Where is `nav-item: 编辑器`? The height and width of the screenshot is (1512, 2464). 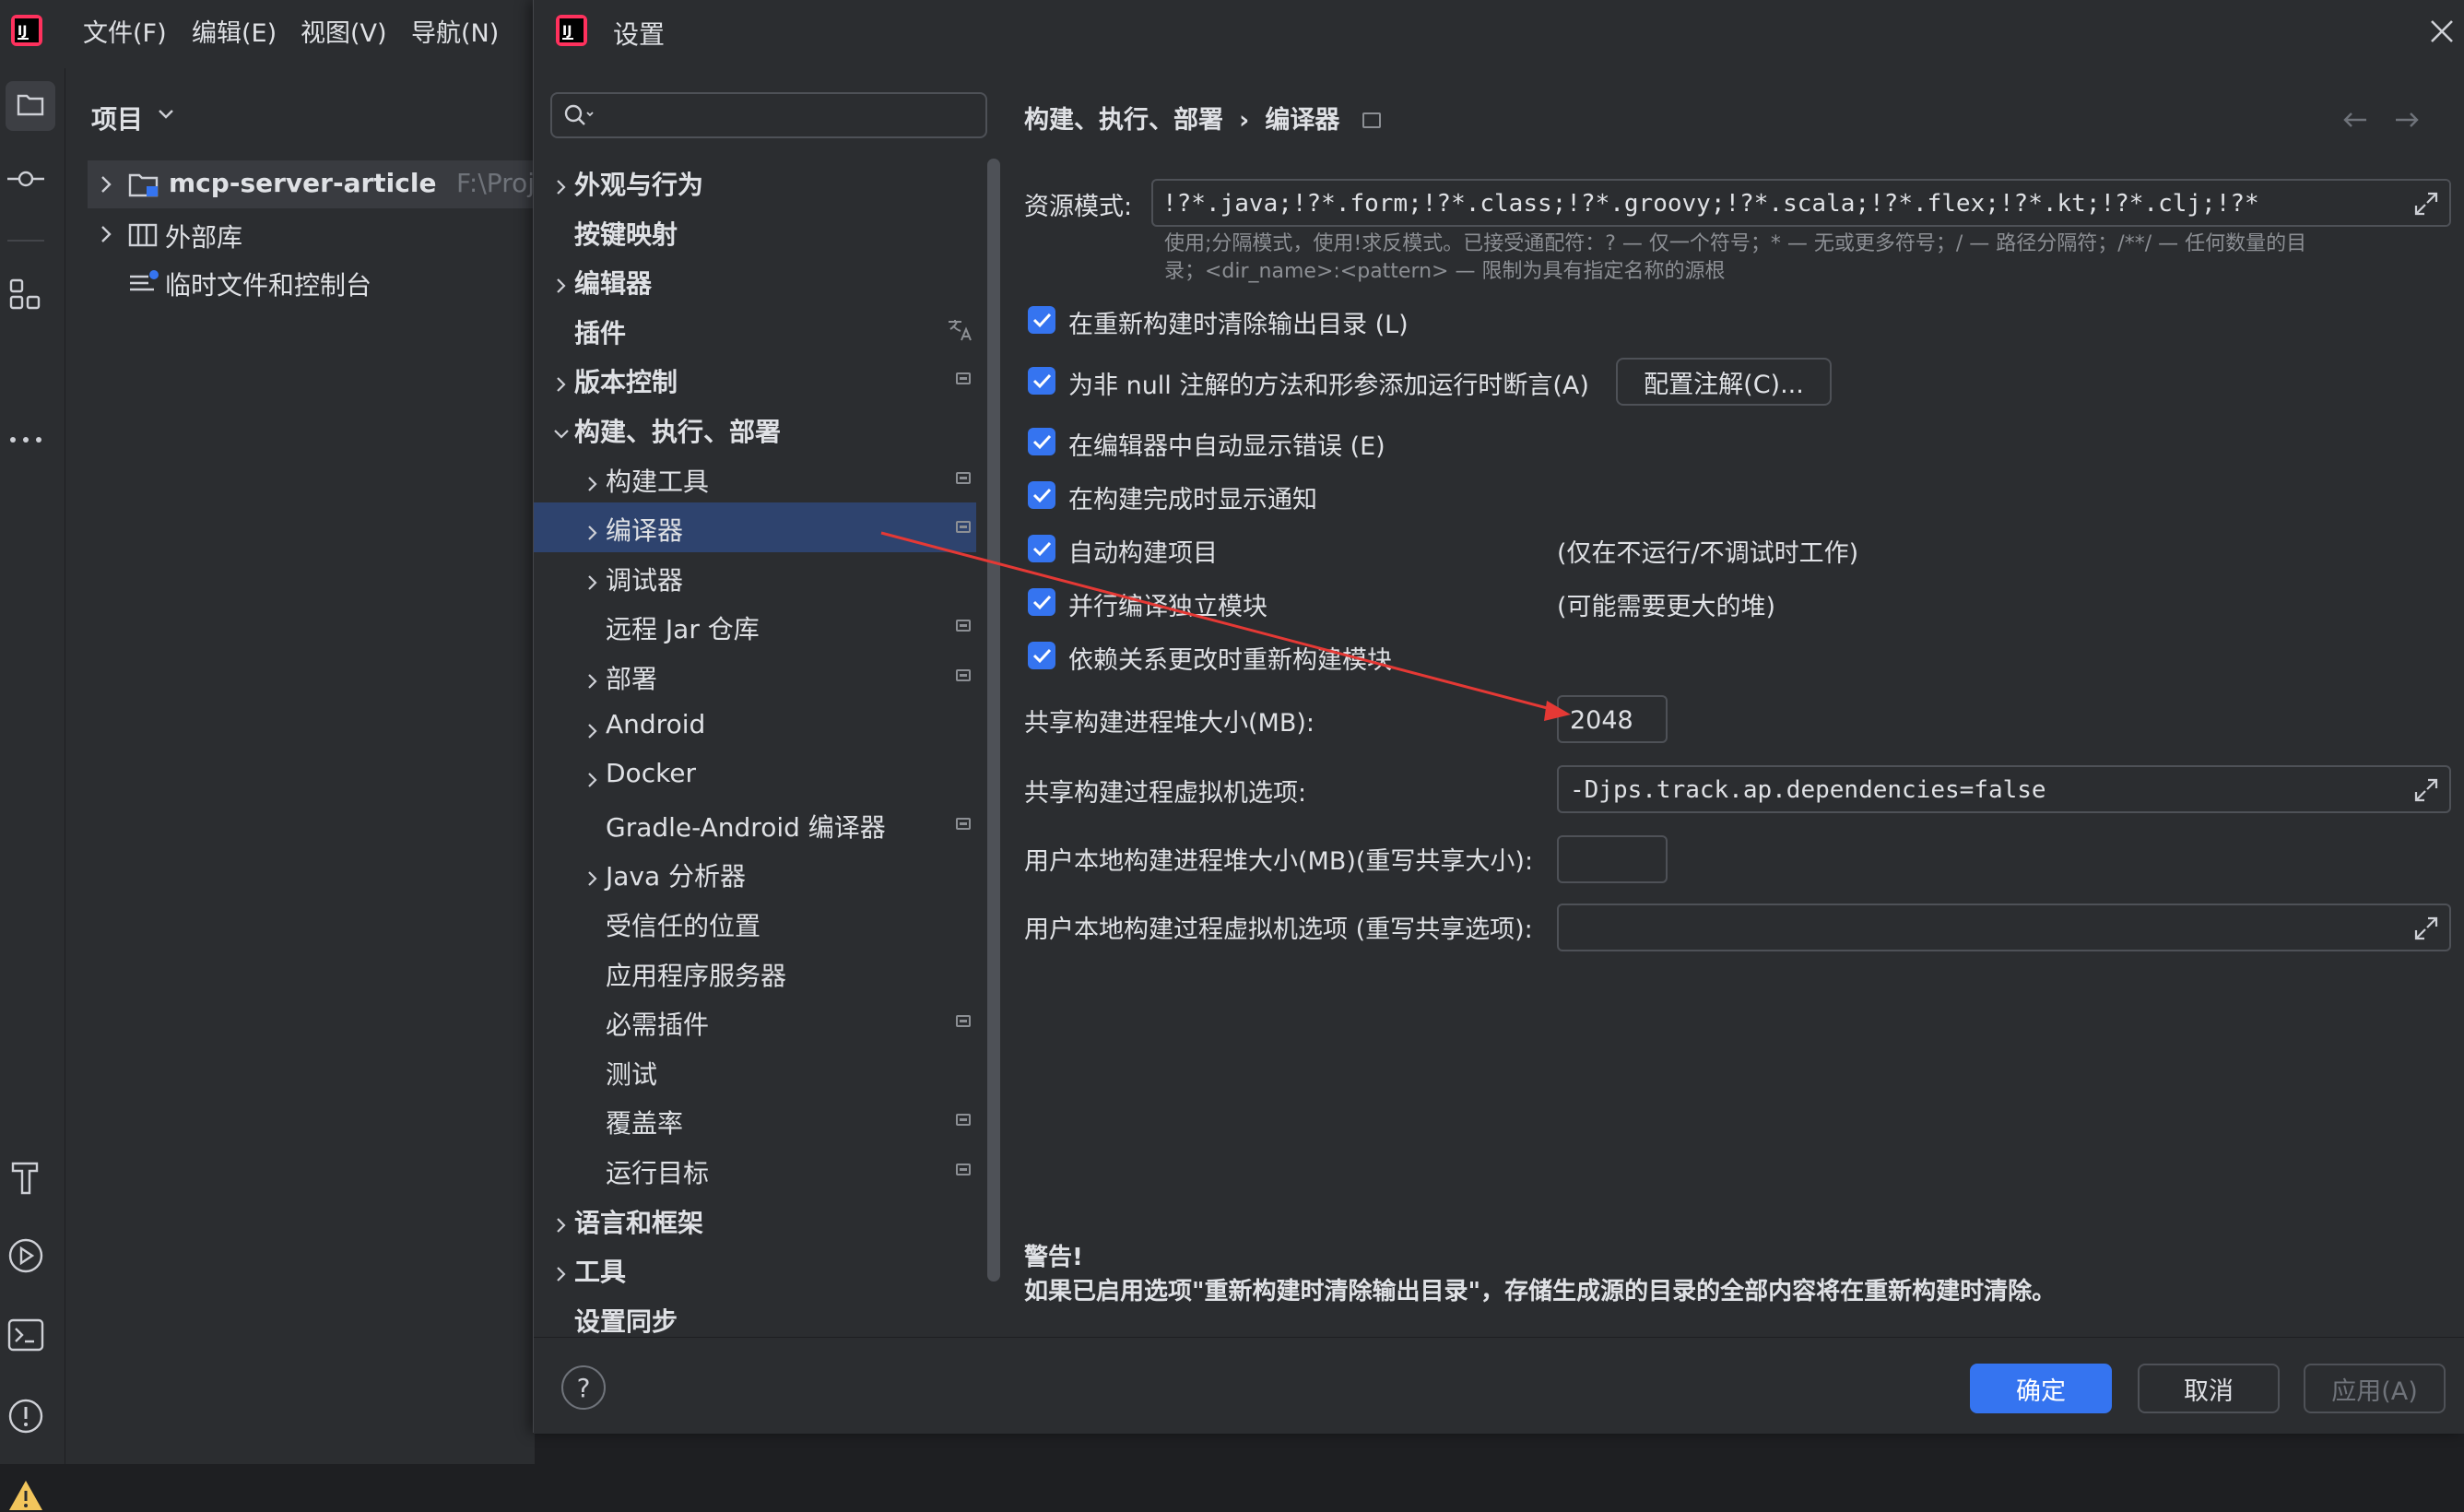 nav-item: 编辑器 is located at coordinates (755, 280).